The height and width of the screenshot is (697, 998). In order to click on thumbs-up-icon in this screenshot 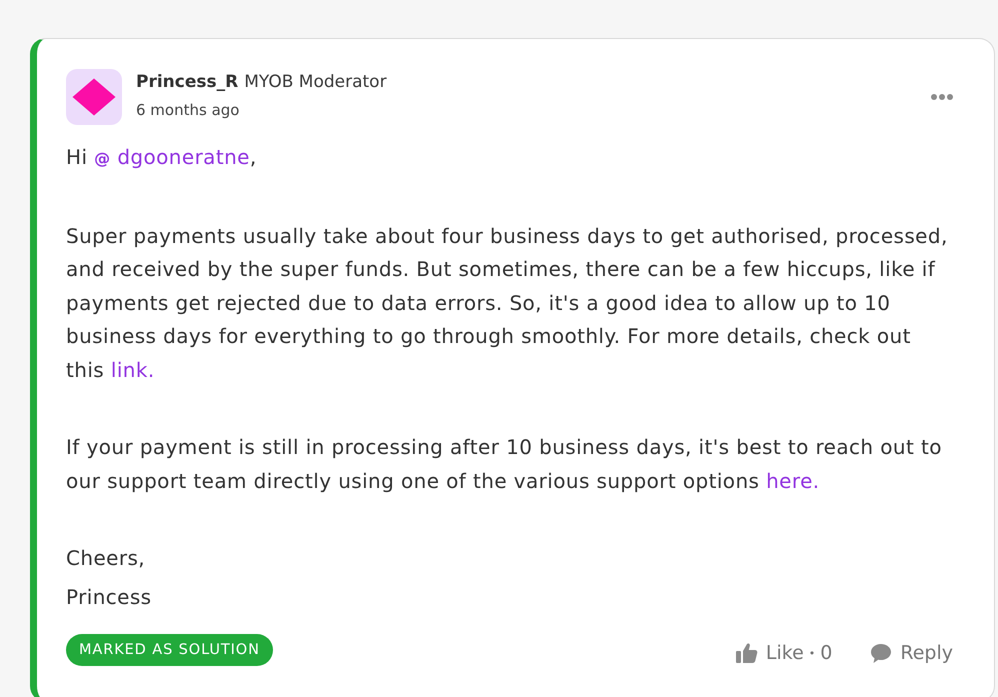, I will do `click(747, 653)`.